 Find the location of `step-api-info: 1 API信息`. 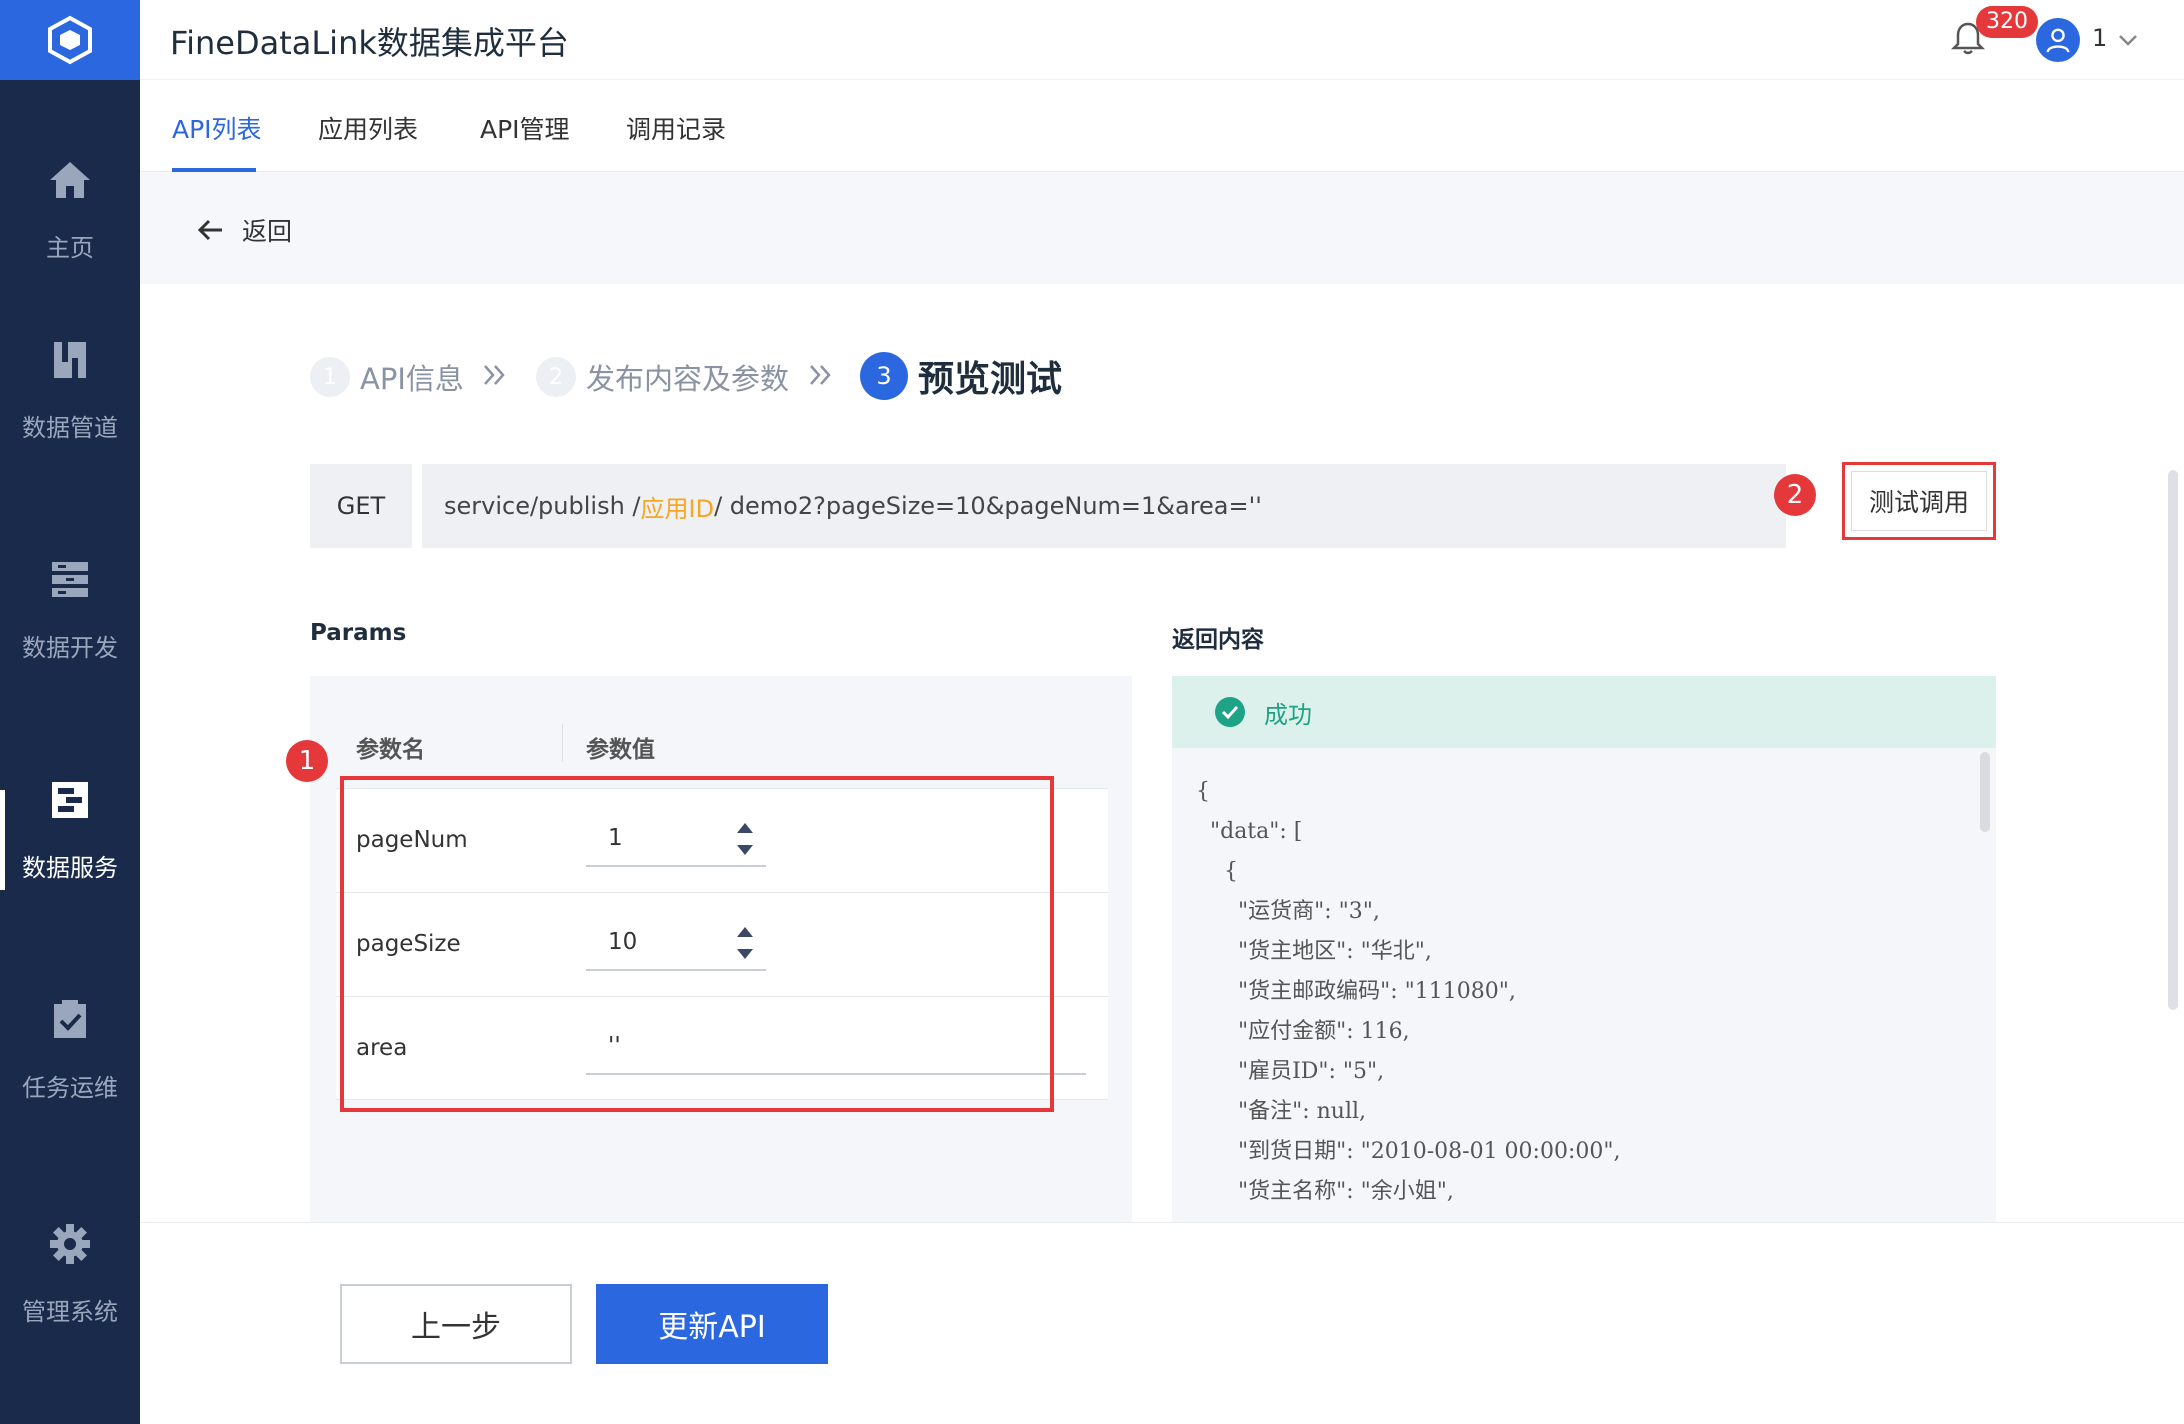

step-api-info: 1 API信息 is located at coordinates (387, 377).